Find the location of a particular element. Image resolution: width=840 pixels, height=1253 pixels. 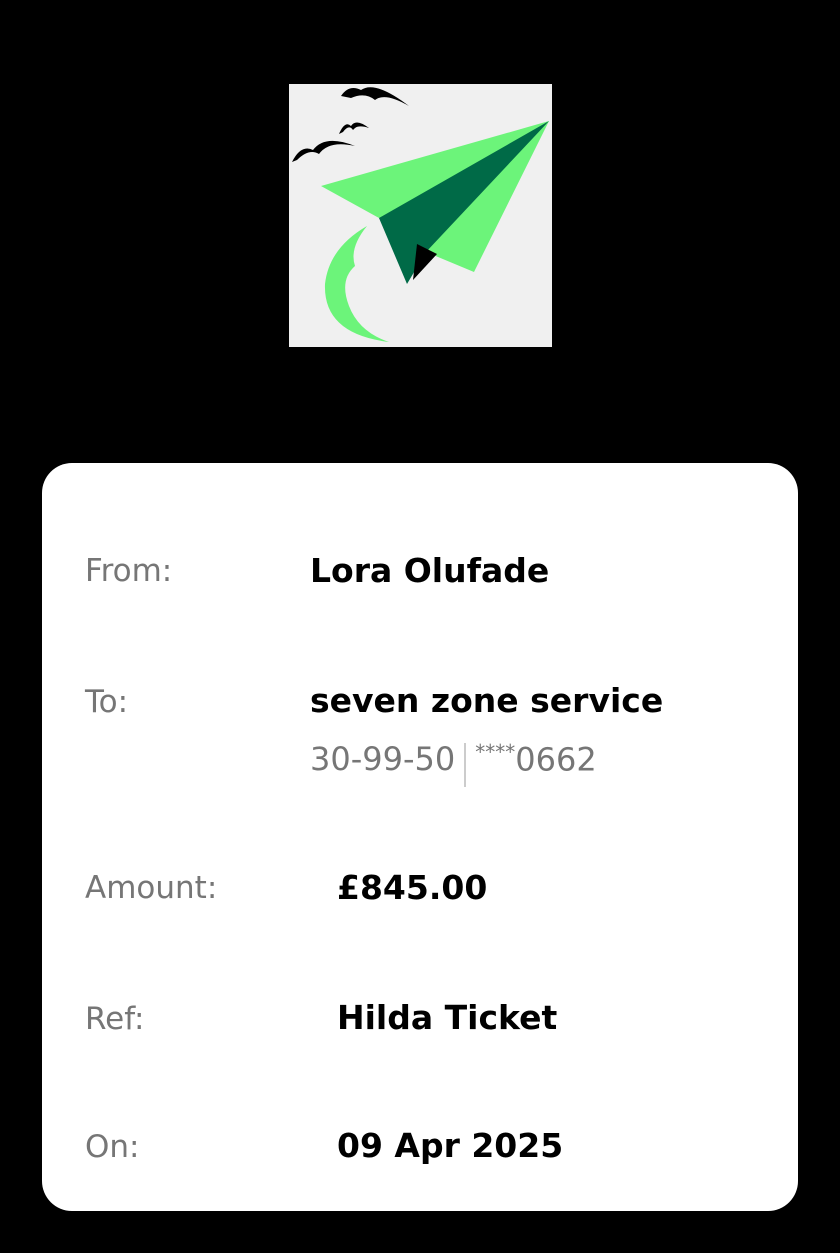

account-mask: **** is located at coordinates (495, 752).